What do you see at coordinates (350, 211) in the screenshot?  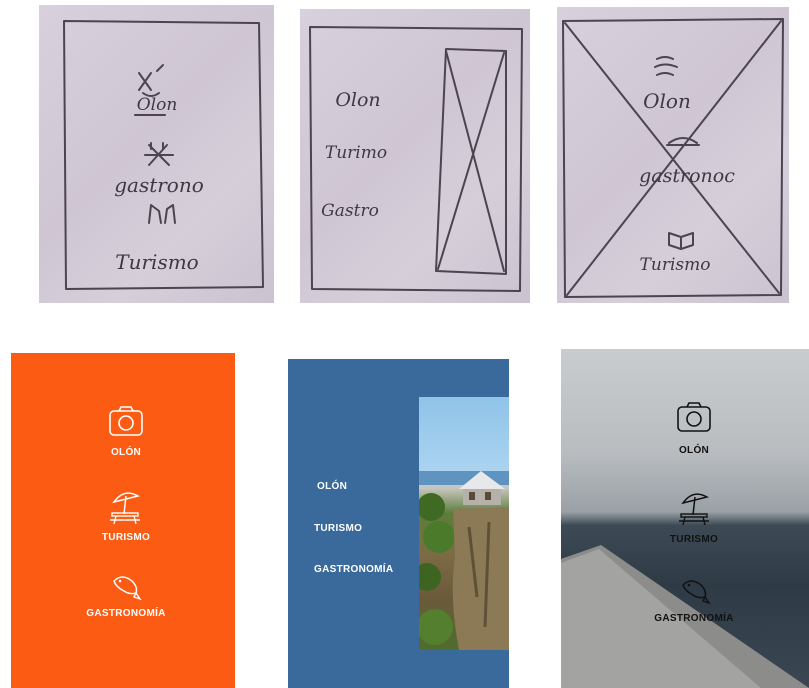 I see `sketch-label-gastronomia: Gastro` at bounding box center [350, 211].